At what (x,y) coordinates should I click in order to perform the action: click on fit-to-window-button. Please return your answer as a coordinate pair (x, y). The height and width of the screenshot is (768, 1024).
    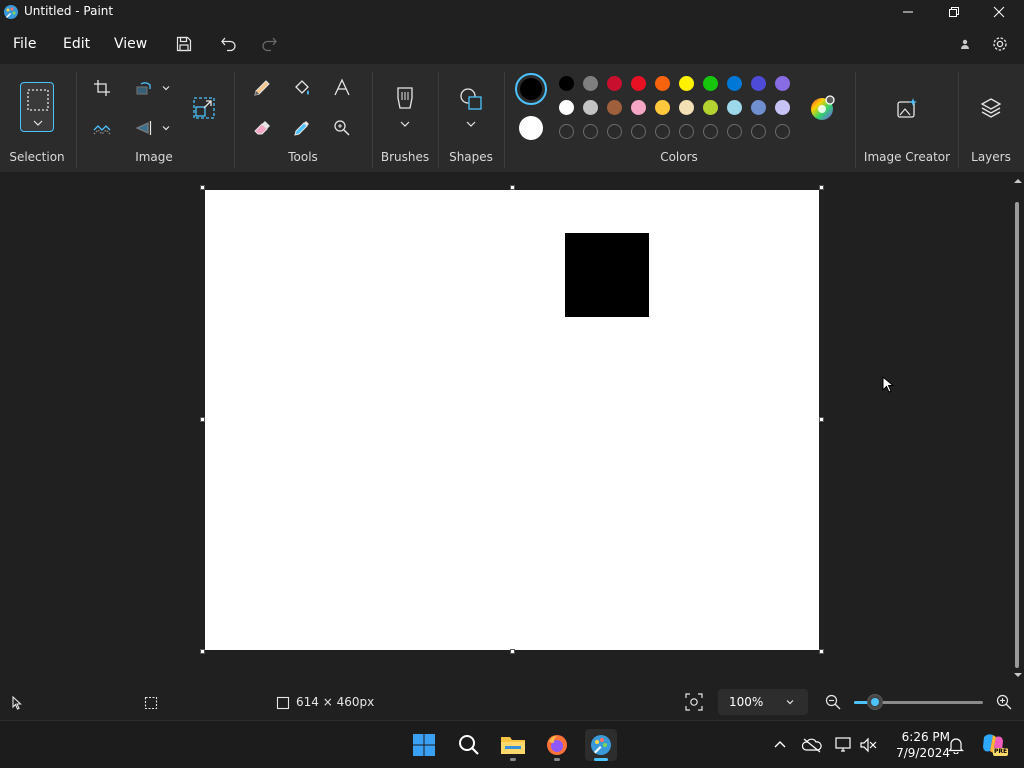
    Looking at the image, I should click on (694, 702).